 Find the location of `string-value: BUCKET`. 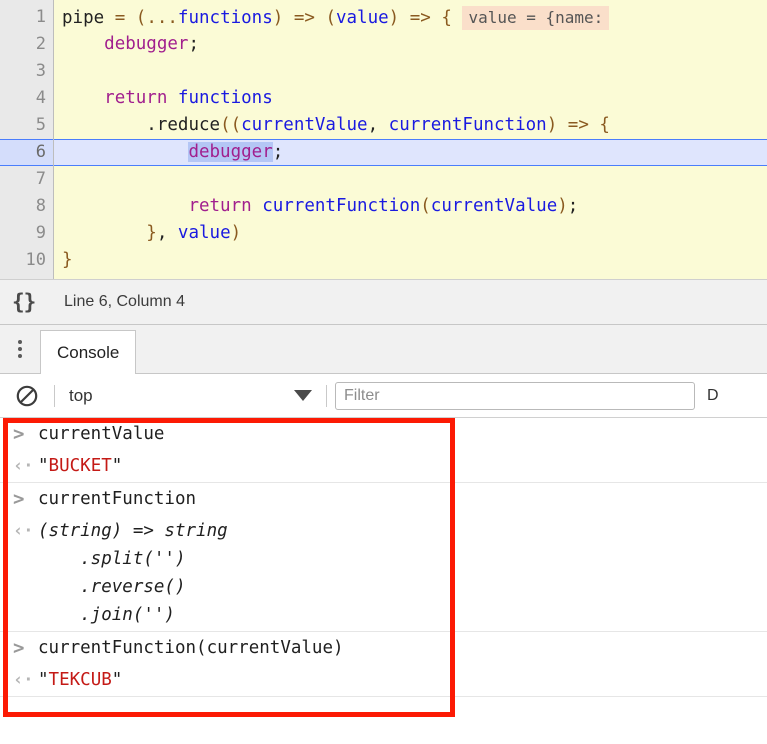

string-value: BUCKET is located at coordinates (80, 466).